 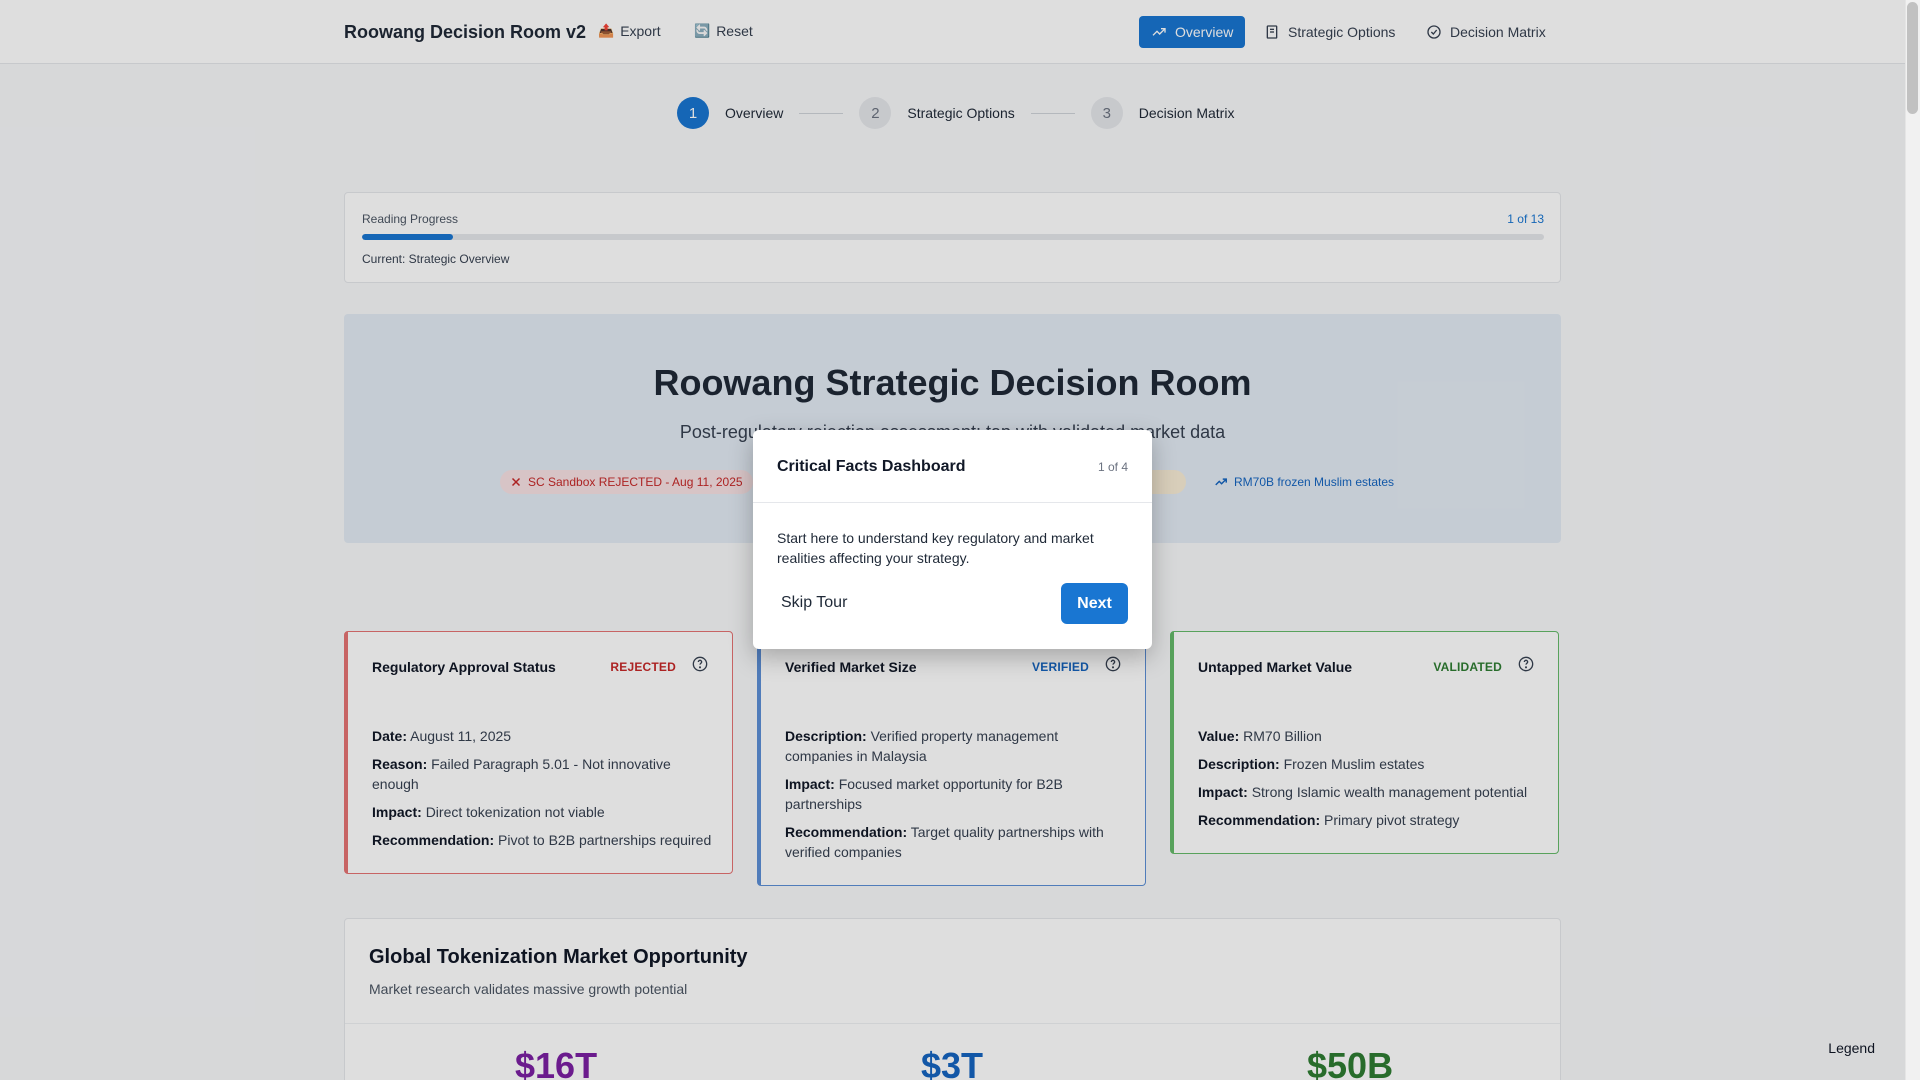 I want to click on tour-dialog-header: Critical Facts Dashboard 1 of 4, so click(x=952, y=466).